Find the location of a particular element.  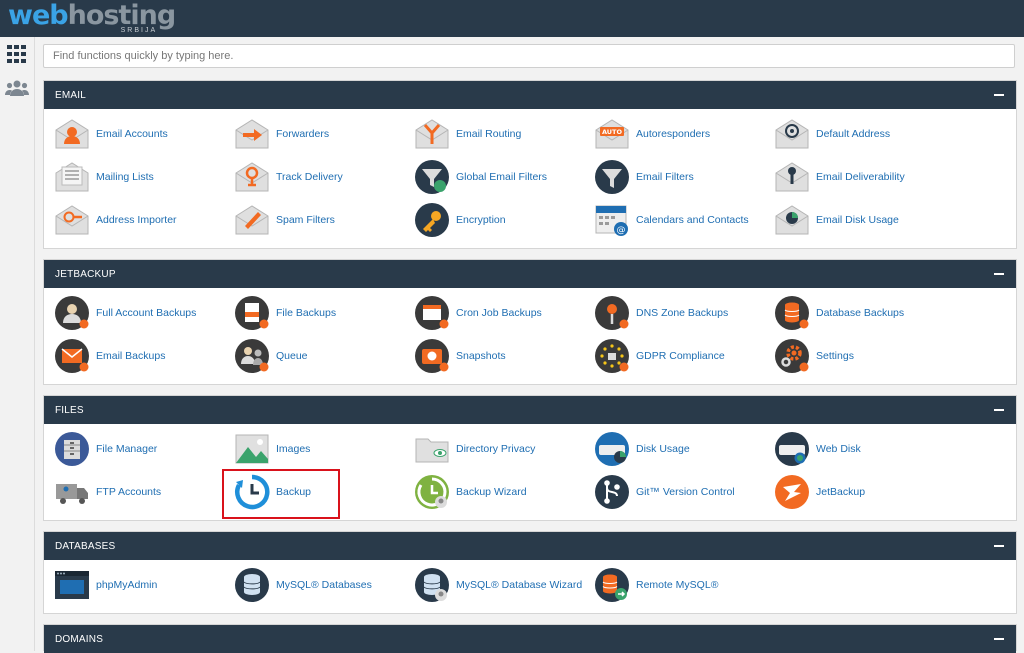

ftp-accounts-icon is located at coordinates (72, 492).